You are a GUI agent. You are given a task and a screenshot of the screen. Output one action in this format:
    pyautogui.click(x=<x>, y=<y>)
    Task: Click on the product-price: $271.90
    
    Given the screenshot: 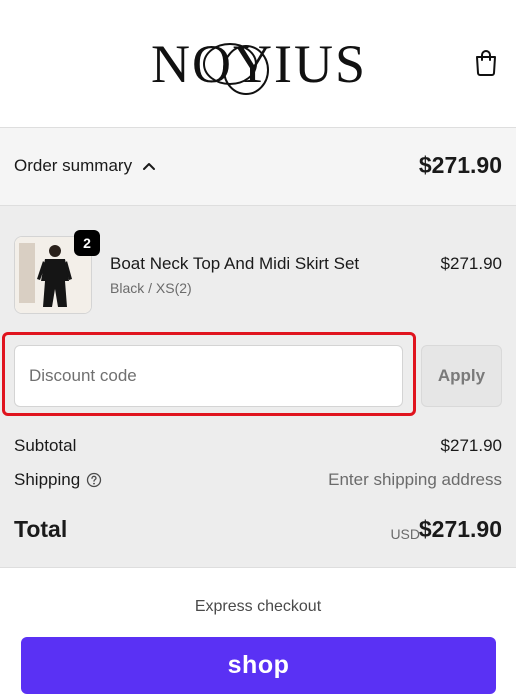 What is the action you would take?
    pyautogui.click(x=471, y=263)
    